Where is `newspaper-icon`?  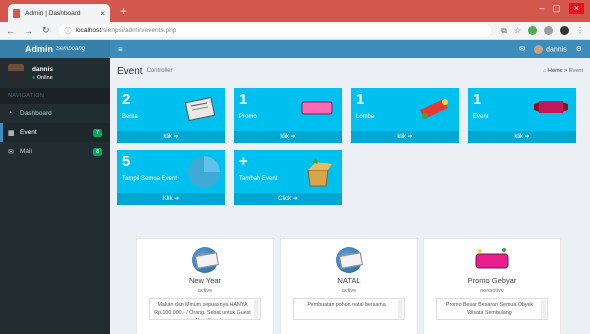 newspaper-icon is located at coordinates (200, 109).